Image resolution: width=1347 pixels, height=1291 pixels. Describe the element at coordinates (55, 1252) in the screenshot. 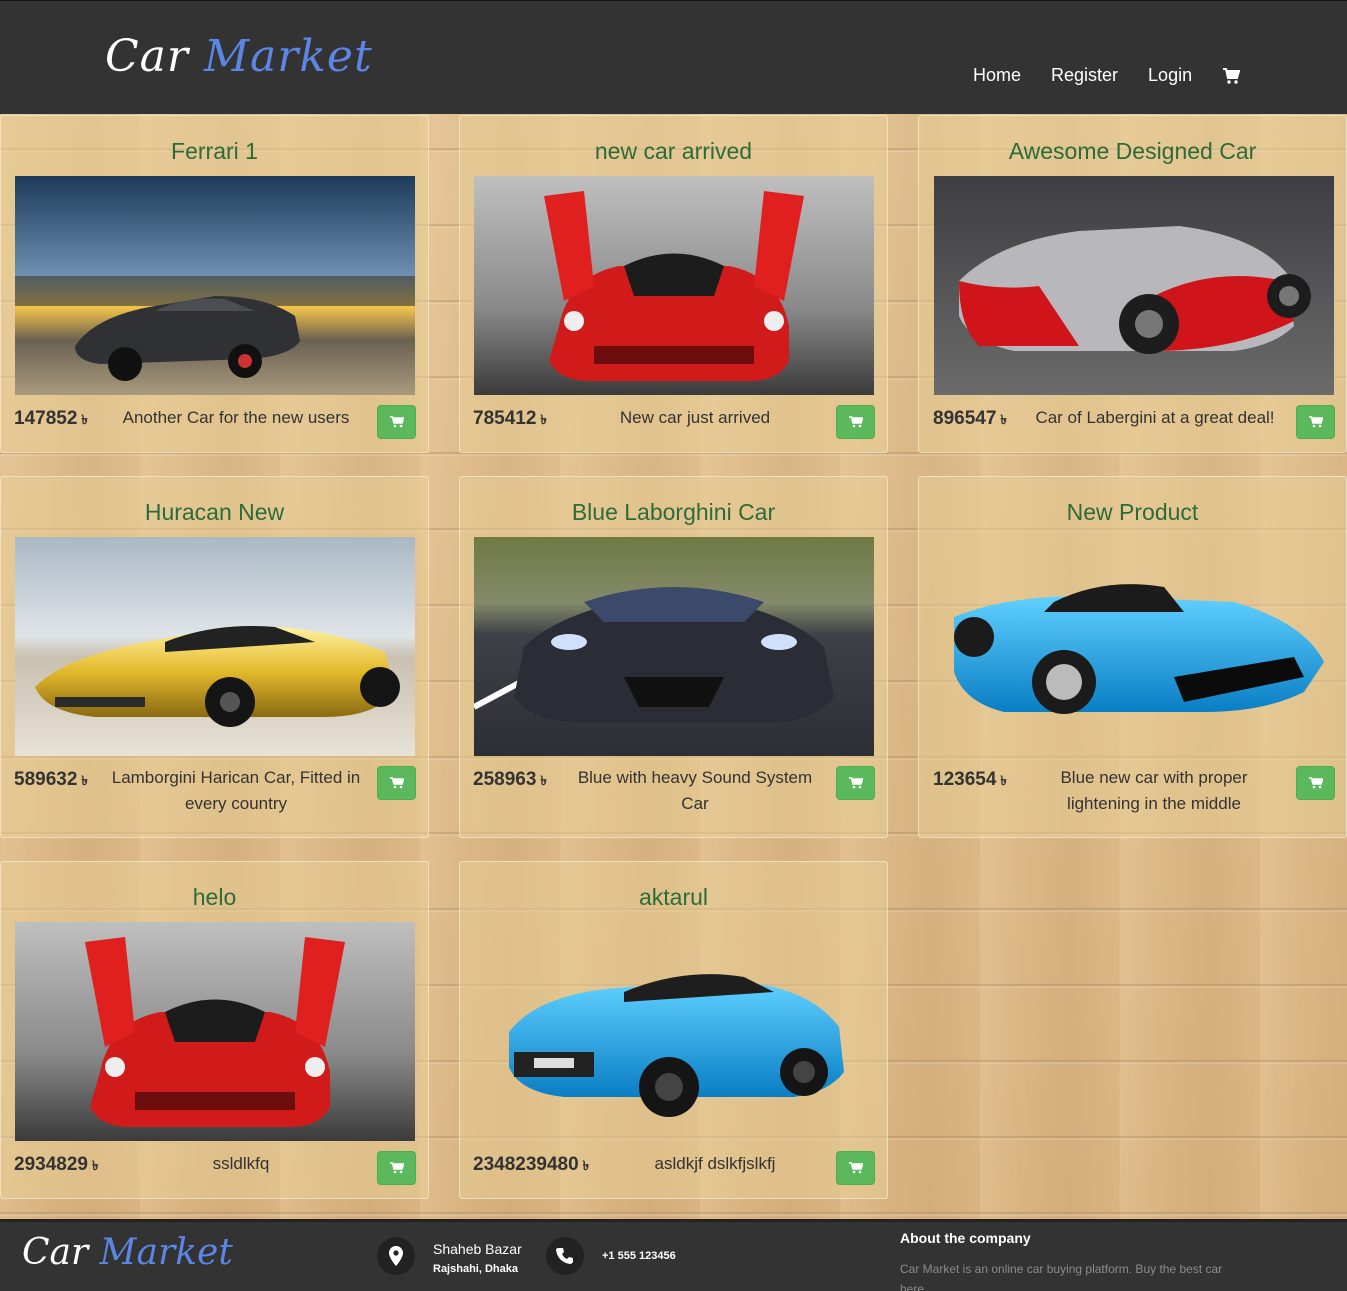

I see `footer-brand-part1: Car` at that location.